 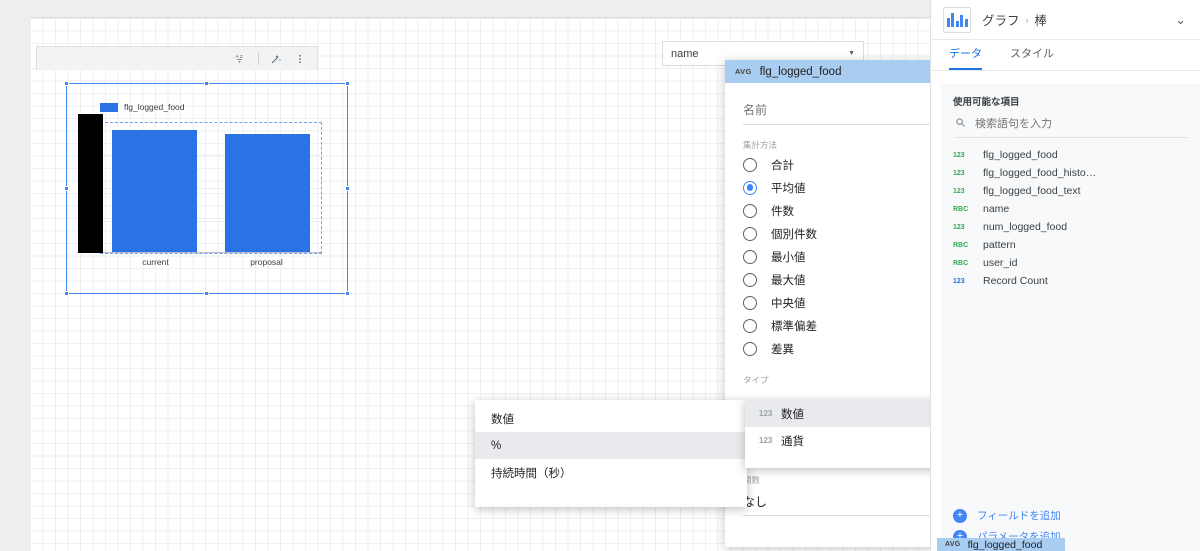 I want to click on y-axis-redaction-overlay, so click(x=90, y=183).